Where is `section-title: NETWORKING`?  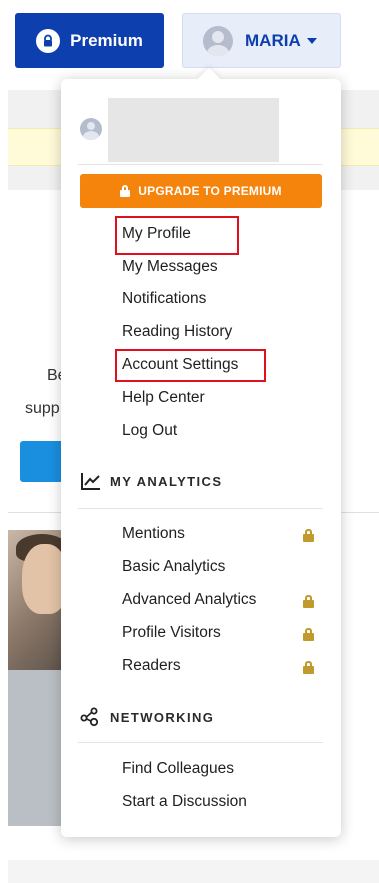
section-title: NETWORKING is located at coordinates (162, 717).